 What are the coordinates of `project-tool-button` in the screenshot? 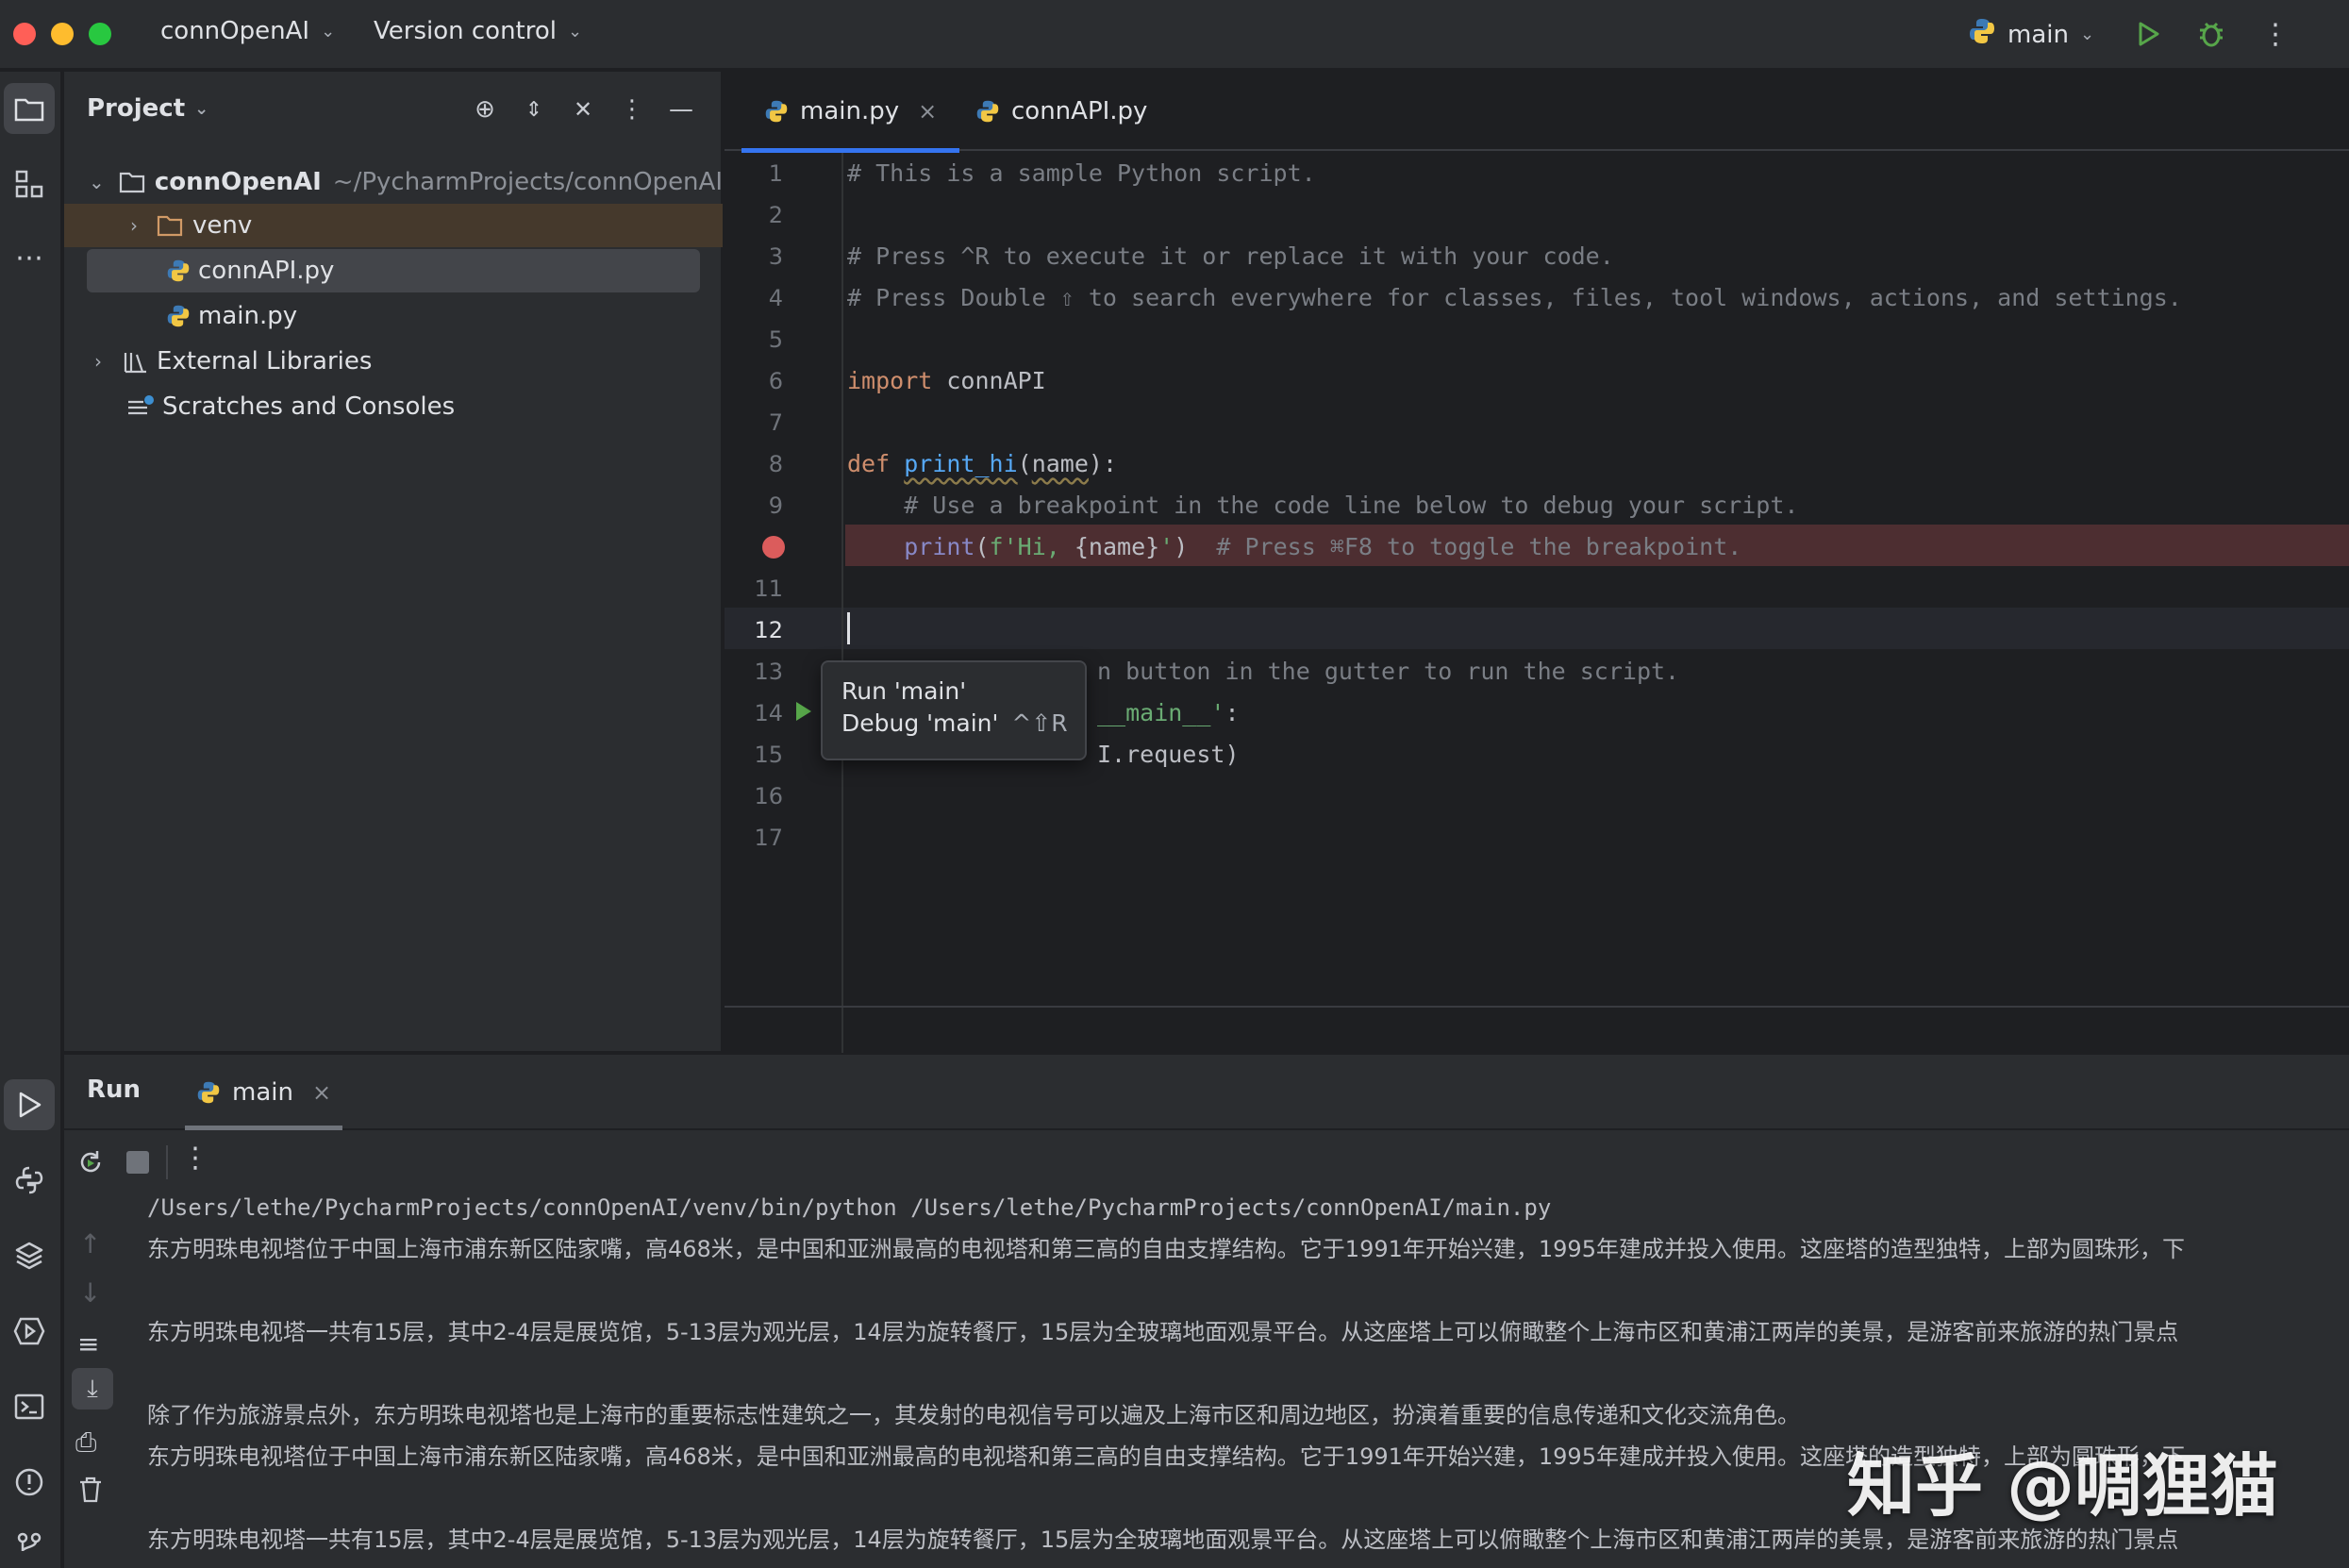 It's located at (29, 108).